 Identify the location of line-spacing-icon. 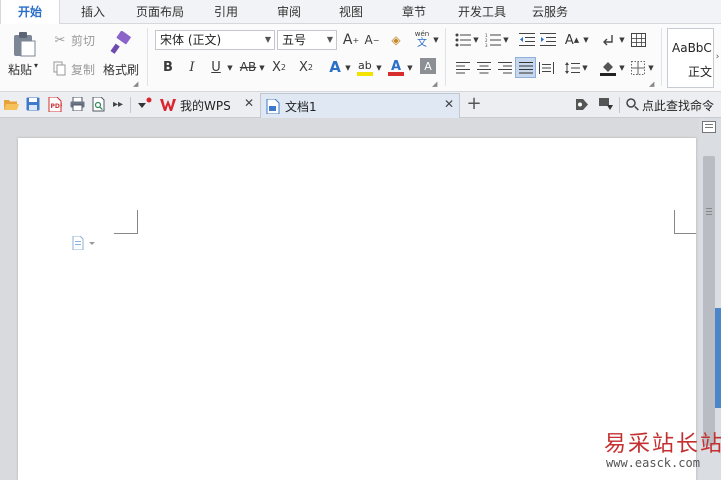
(572, 68).